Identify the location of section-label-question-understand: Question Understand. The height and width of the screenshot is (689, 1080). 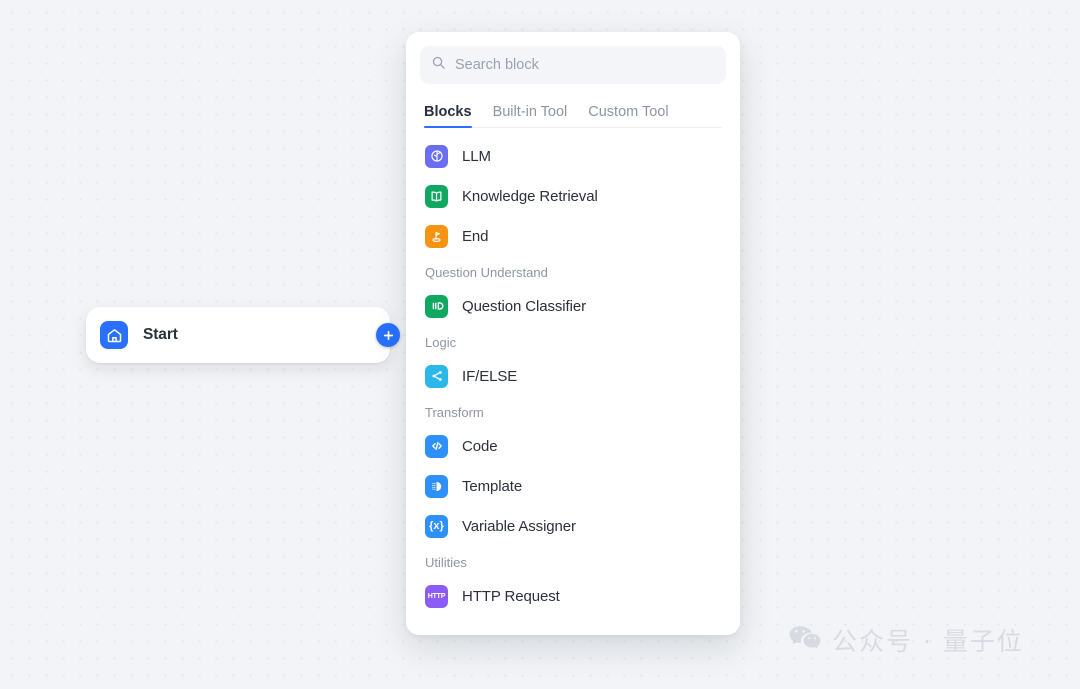
(486, 272).